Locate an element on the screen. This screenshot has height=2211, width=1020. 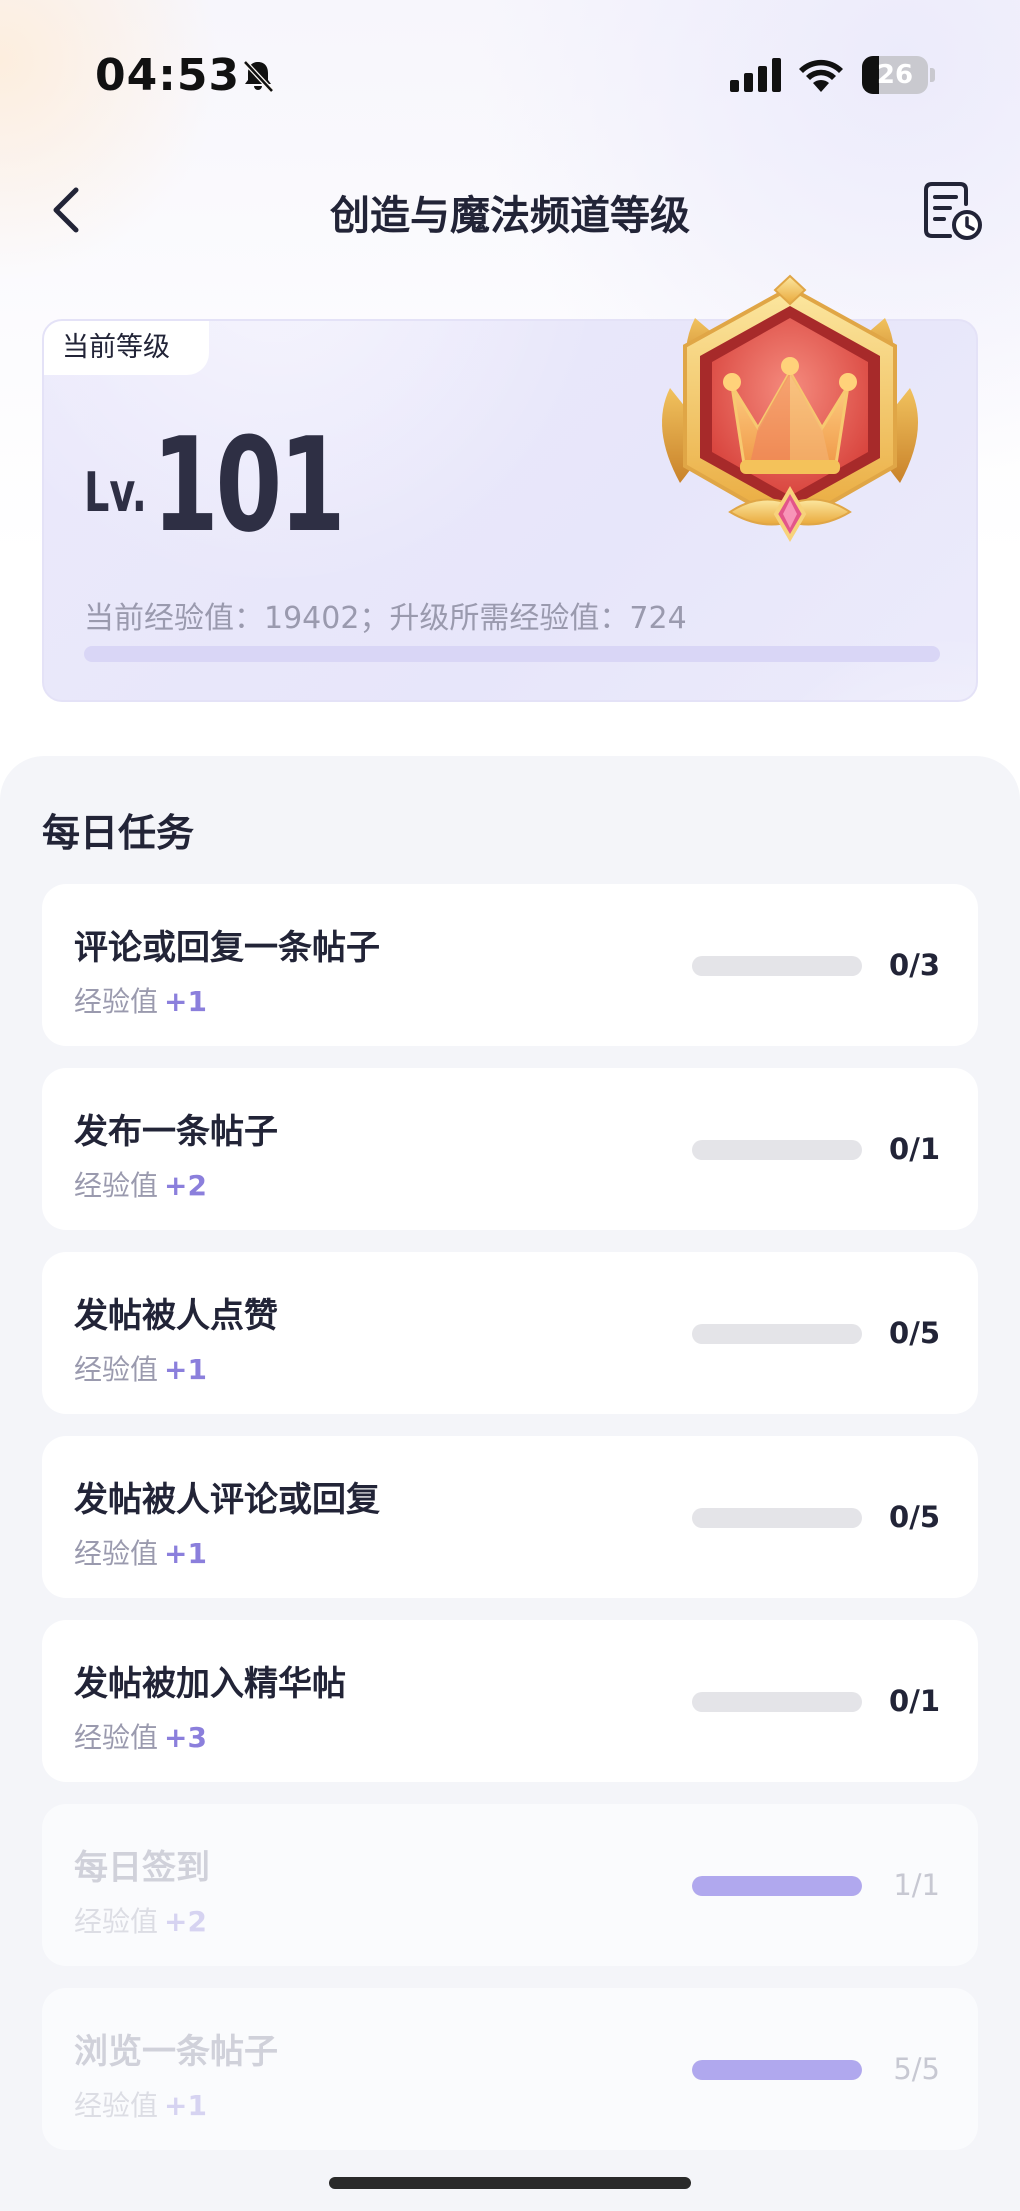
task-progress-text: 5/5 is located at coordinates (916, 2069).